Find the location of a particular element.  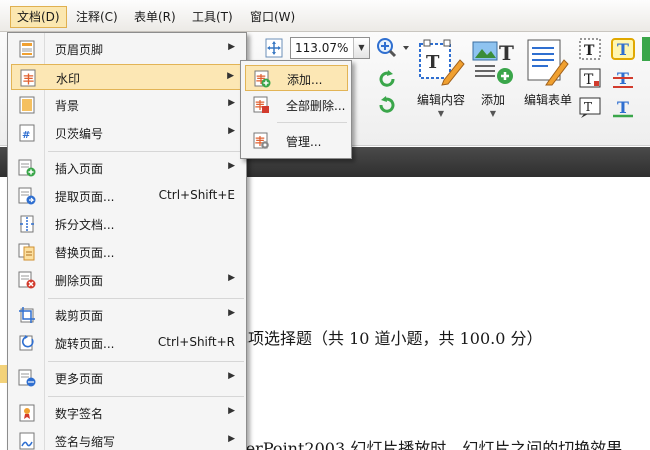

rotate-page-icon is located at coordinates (26, 343).